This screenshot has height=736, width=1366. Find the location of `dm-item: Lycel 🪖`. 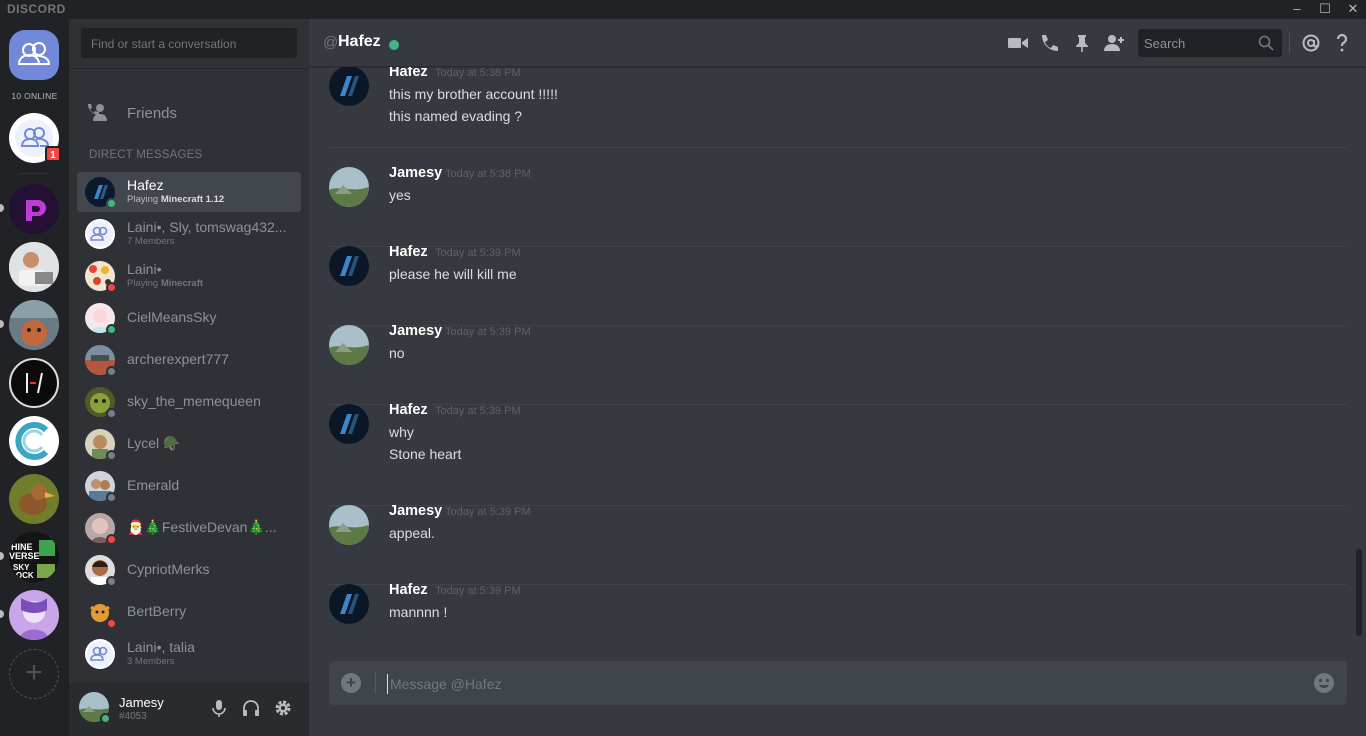

dm-item: Lycel 🪖 is located at coordinates (189, 444).